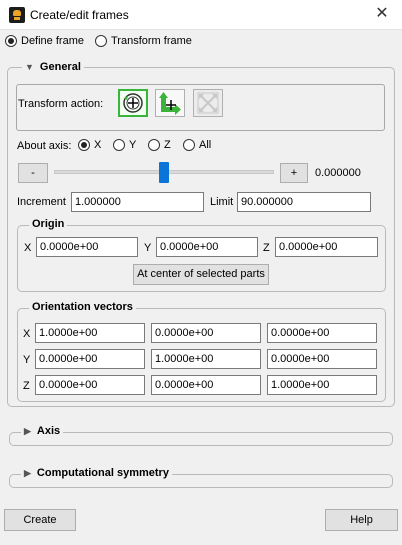 The height and width of the screenshot is (545, 402). I want to click on axis-z-label: Z, so click(167, 145).